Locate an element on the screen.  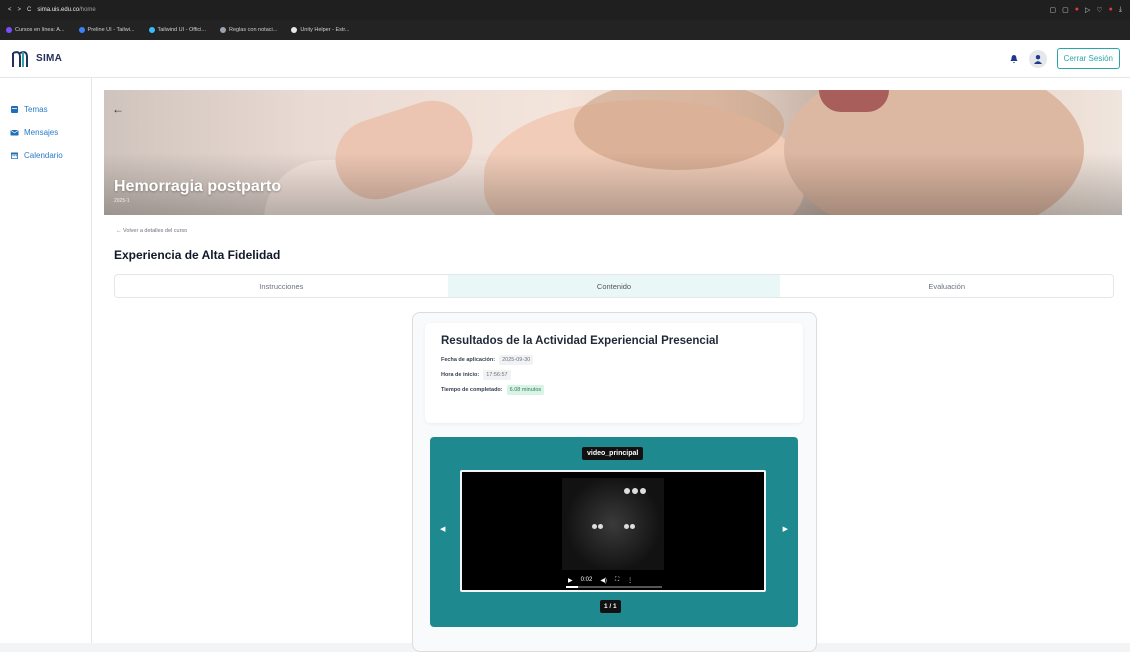
extension-icon: ▷ is located at coordinates (1087, 10).